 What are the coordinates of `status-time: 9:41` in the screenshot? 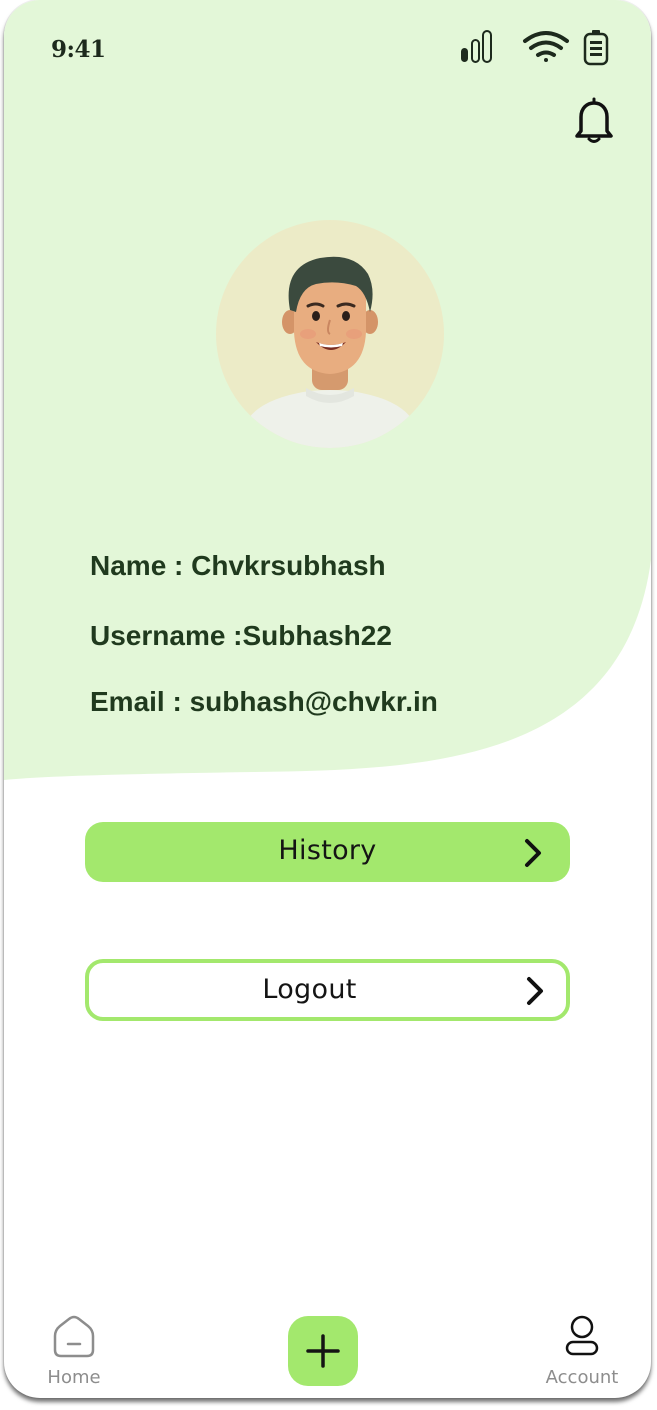 It's located at (78, 49).